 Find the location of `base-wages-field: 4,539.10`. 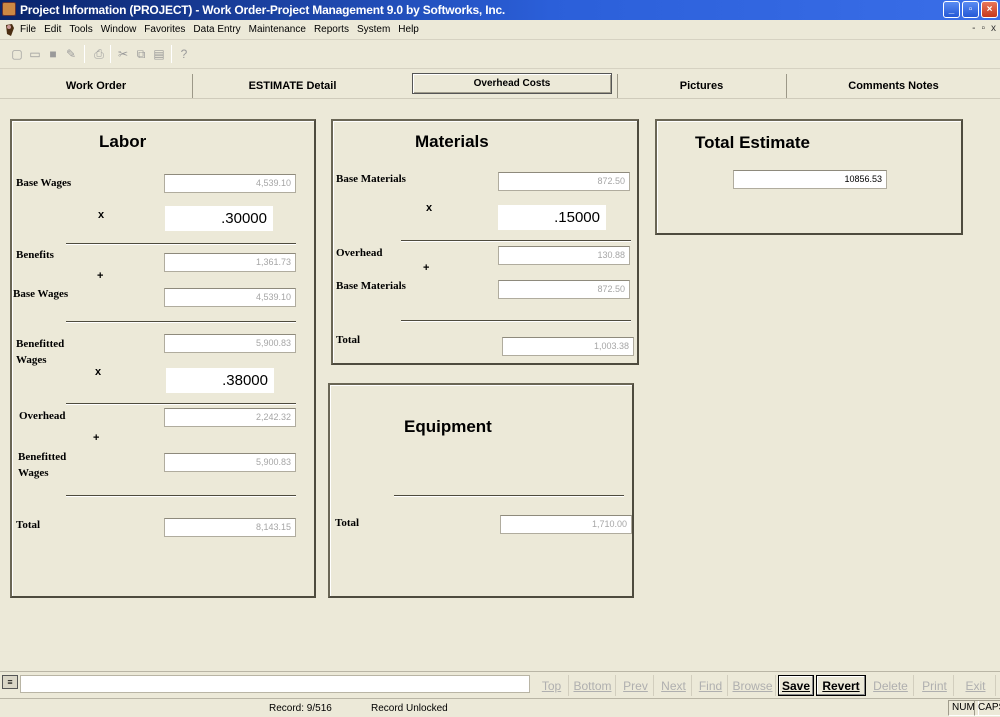

base-wages-field: 4,539.10 is located at coordinates (230, 183).